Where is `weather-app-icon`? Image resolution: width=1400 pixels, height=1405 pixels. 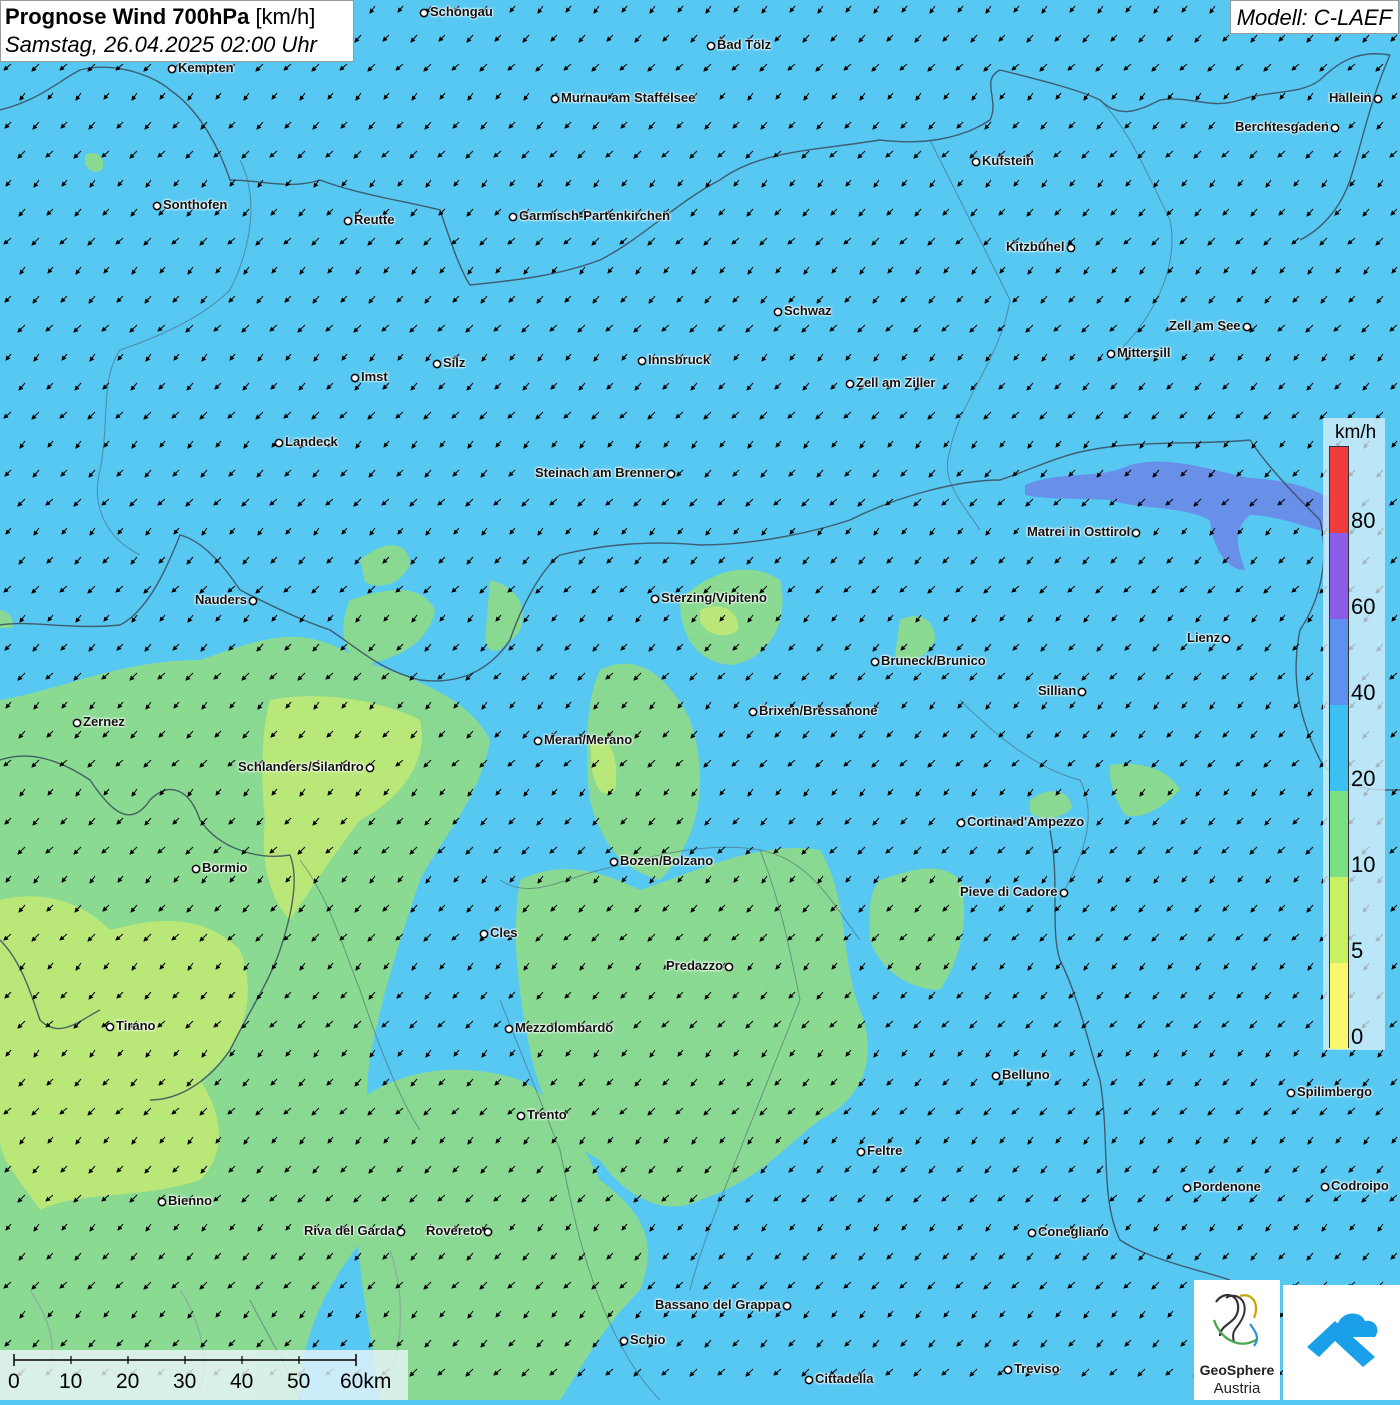
weather-app-icon is located at coordinates (1342, 1340).